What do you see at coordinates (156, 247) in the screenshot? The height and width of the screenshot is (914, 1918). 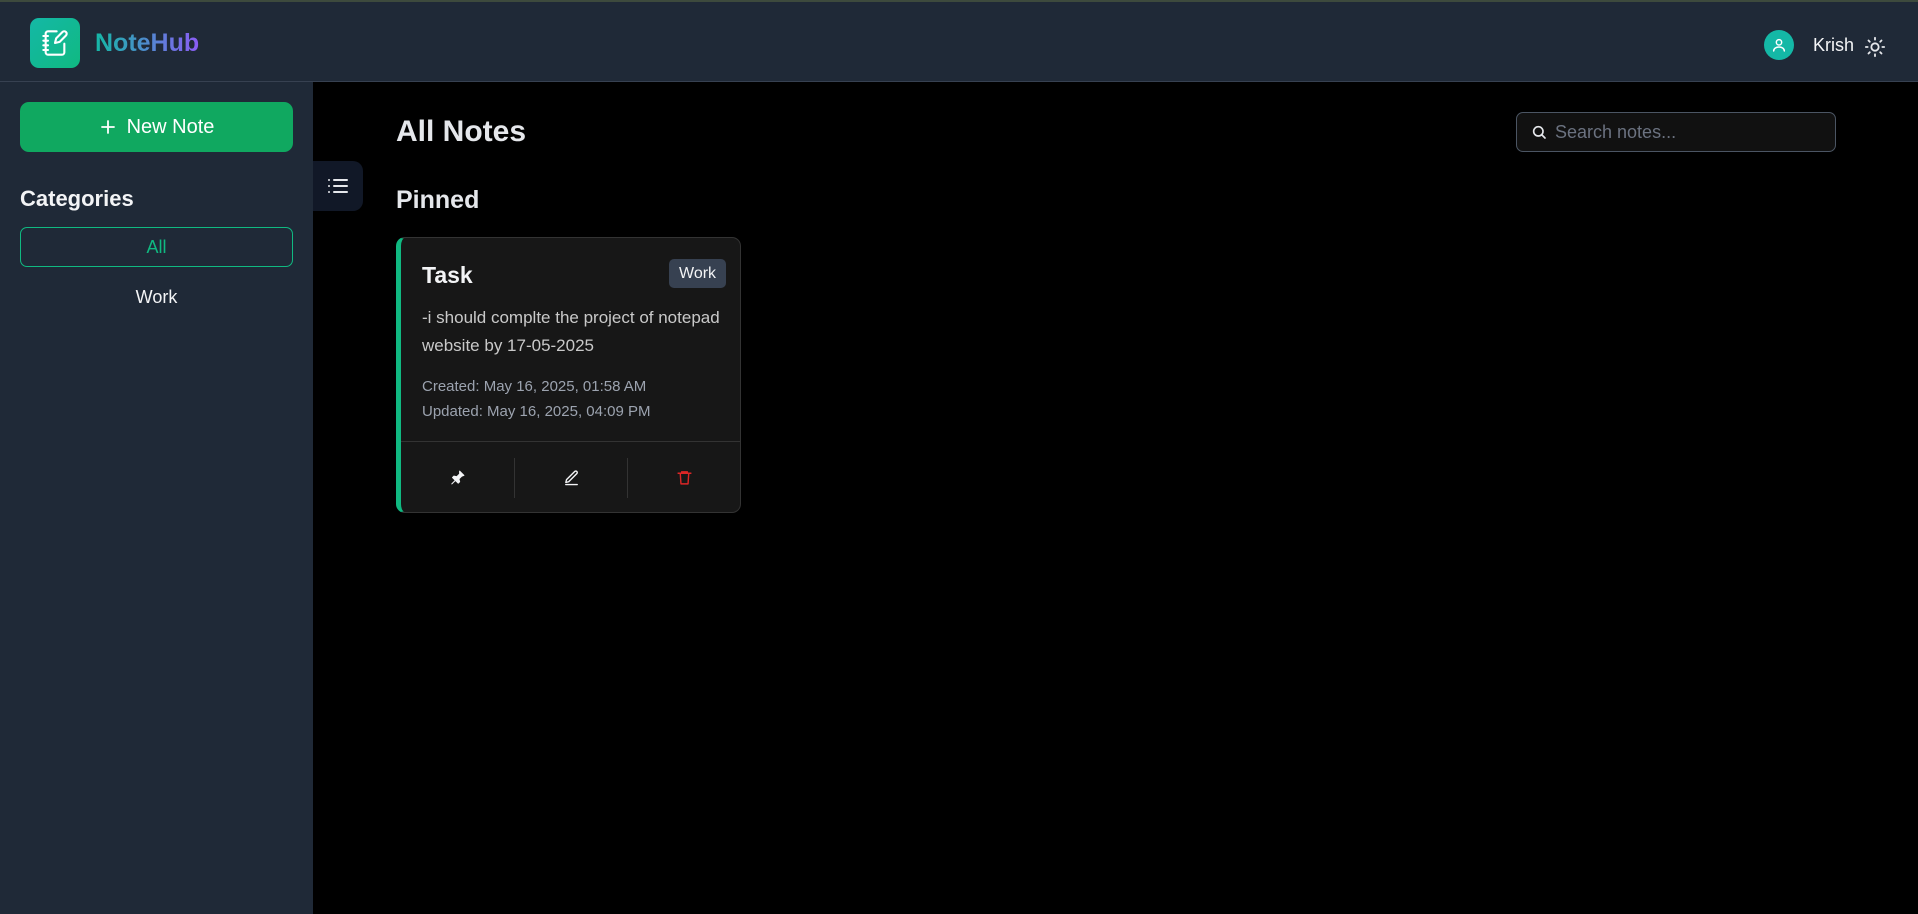 I see `category-all: All` at bounding box center [156, 247].